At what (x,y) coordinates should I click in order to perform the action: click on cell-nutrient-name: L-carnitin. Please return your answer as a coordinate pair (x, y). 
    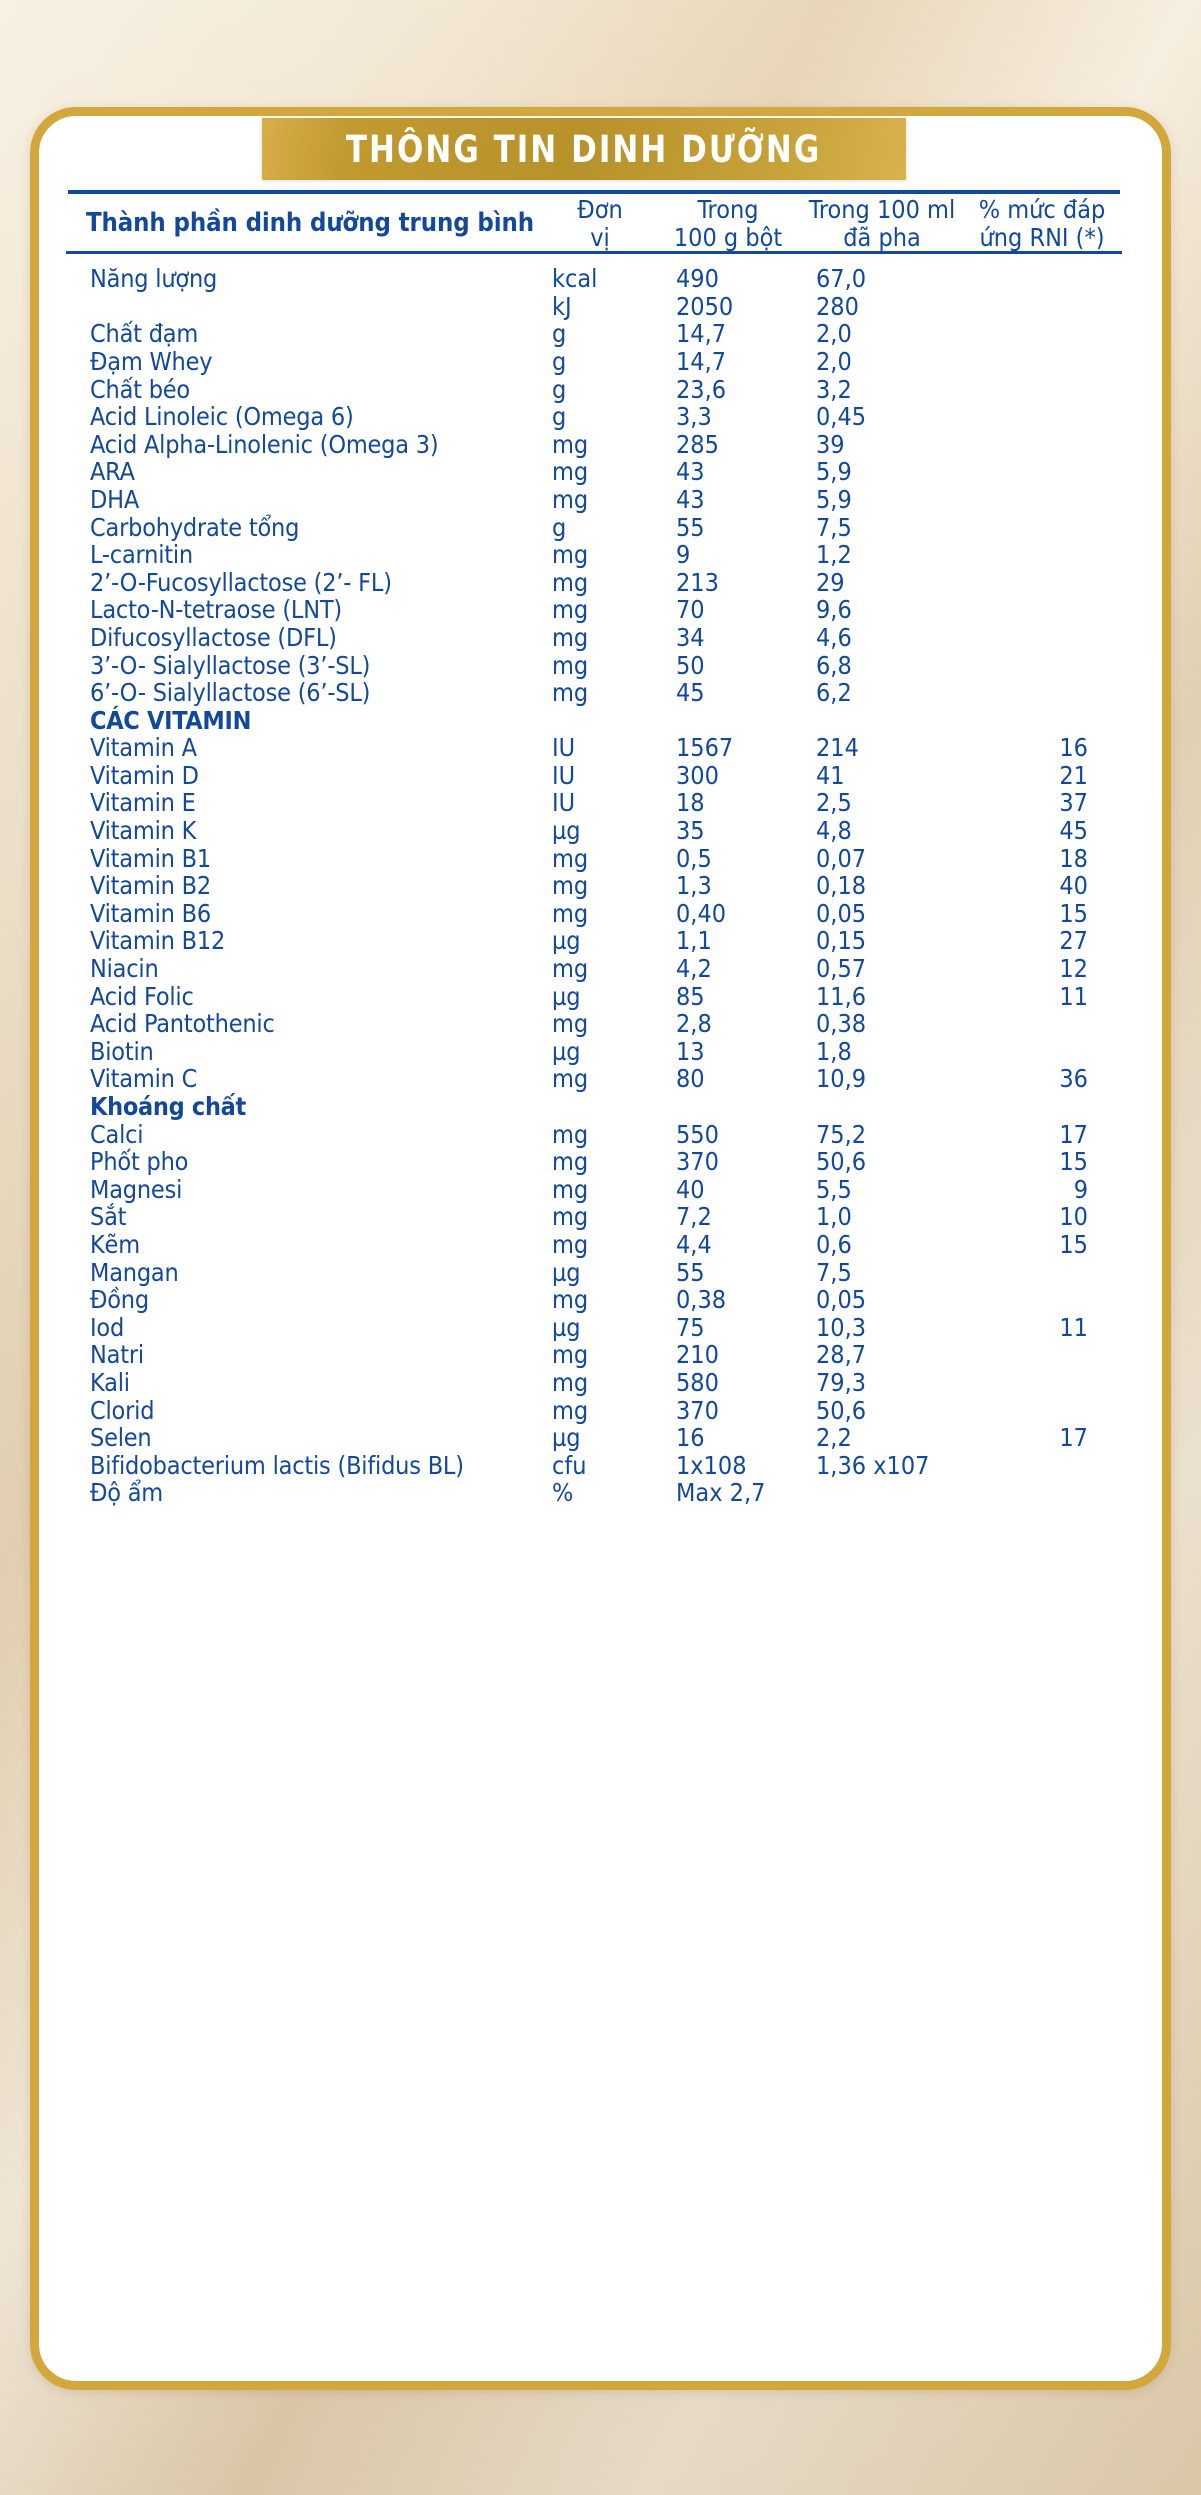
    Looking at the image, I should click on (141, 555).